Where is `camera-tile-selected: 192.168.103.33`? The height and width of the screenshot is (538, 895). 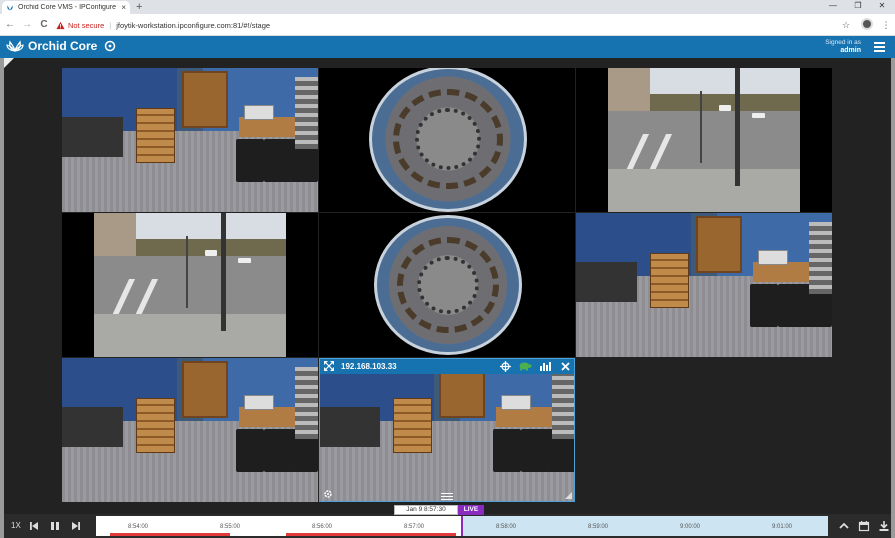
camera-tile-selected: 192.168.103.33 is located at coordinates (447, 430).